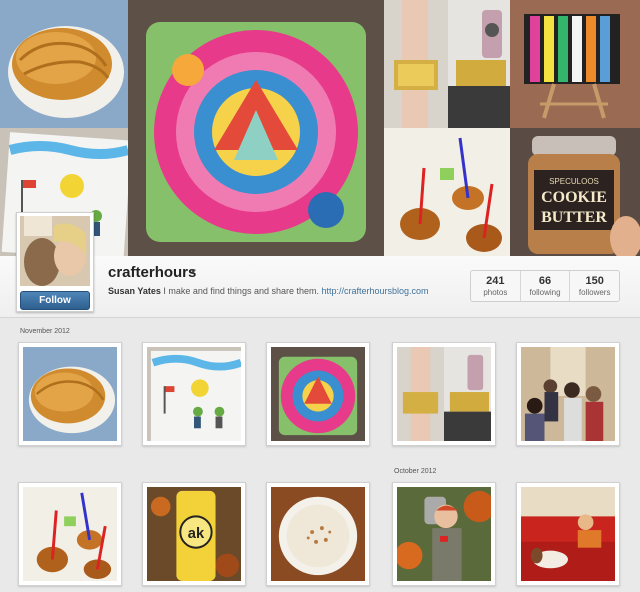 This screenshot has height=592, width=640. Describe the element at coordinates (574, 197) in the screenshot. I see `jar-label-line1: COOKIE` at that location.